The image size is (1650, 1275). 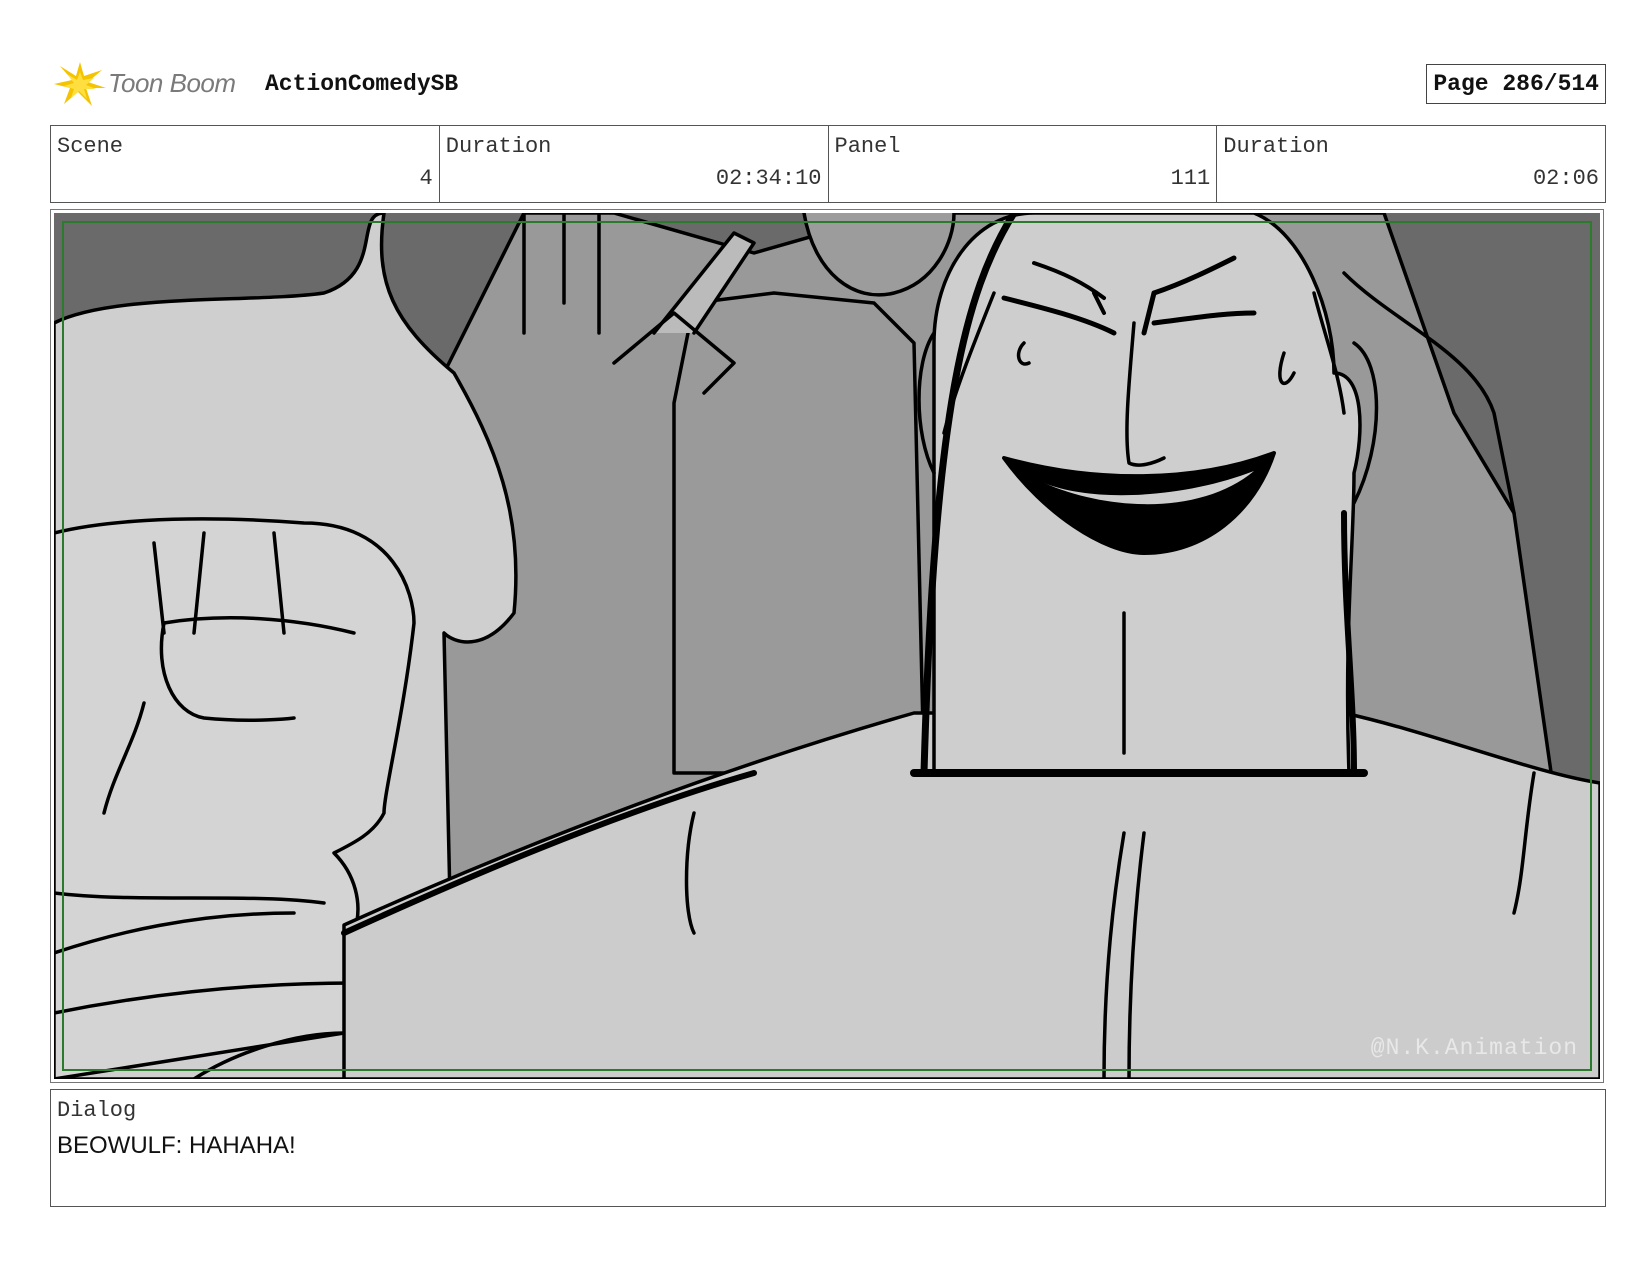 What do you see at coordinates (1023, 164) in the screenshot?
I see `panel-cell: Panel 111` at bounding box center [1023, 164].